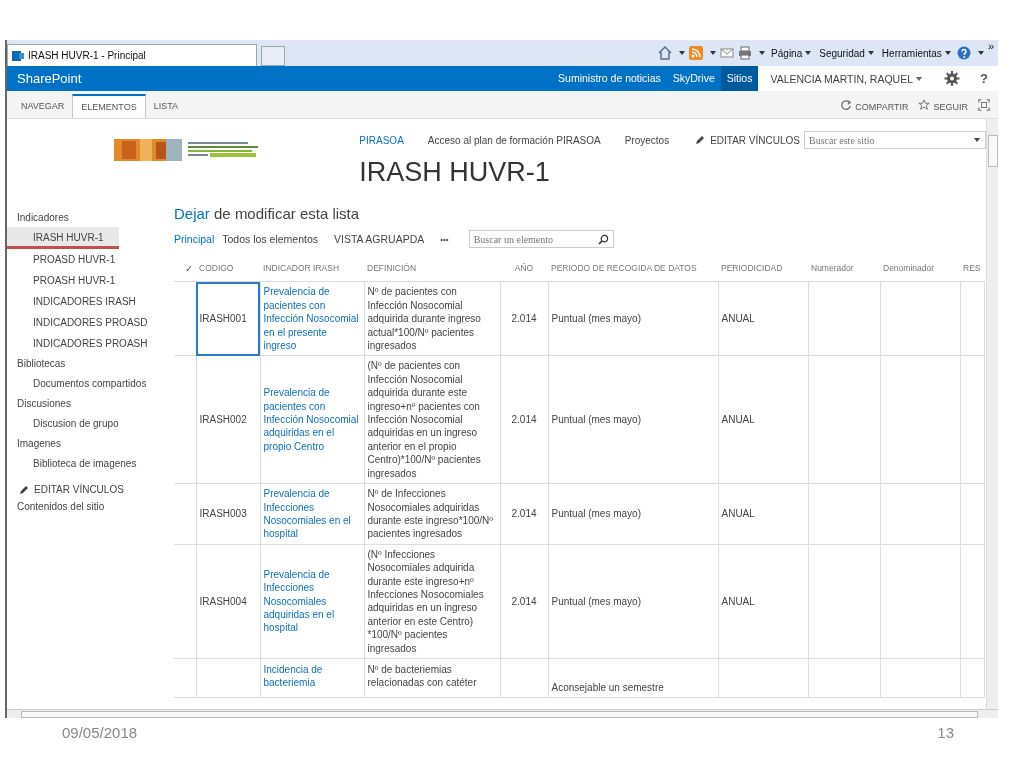  I want to click on nav-heading: Imagenes, so click(84, 443).